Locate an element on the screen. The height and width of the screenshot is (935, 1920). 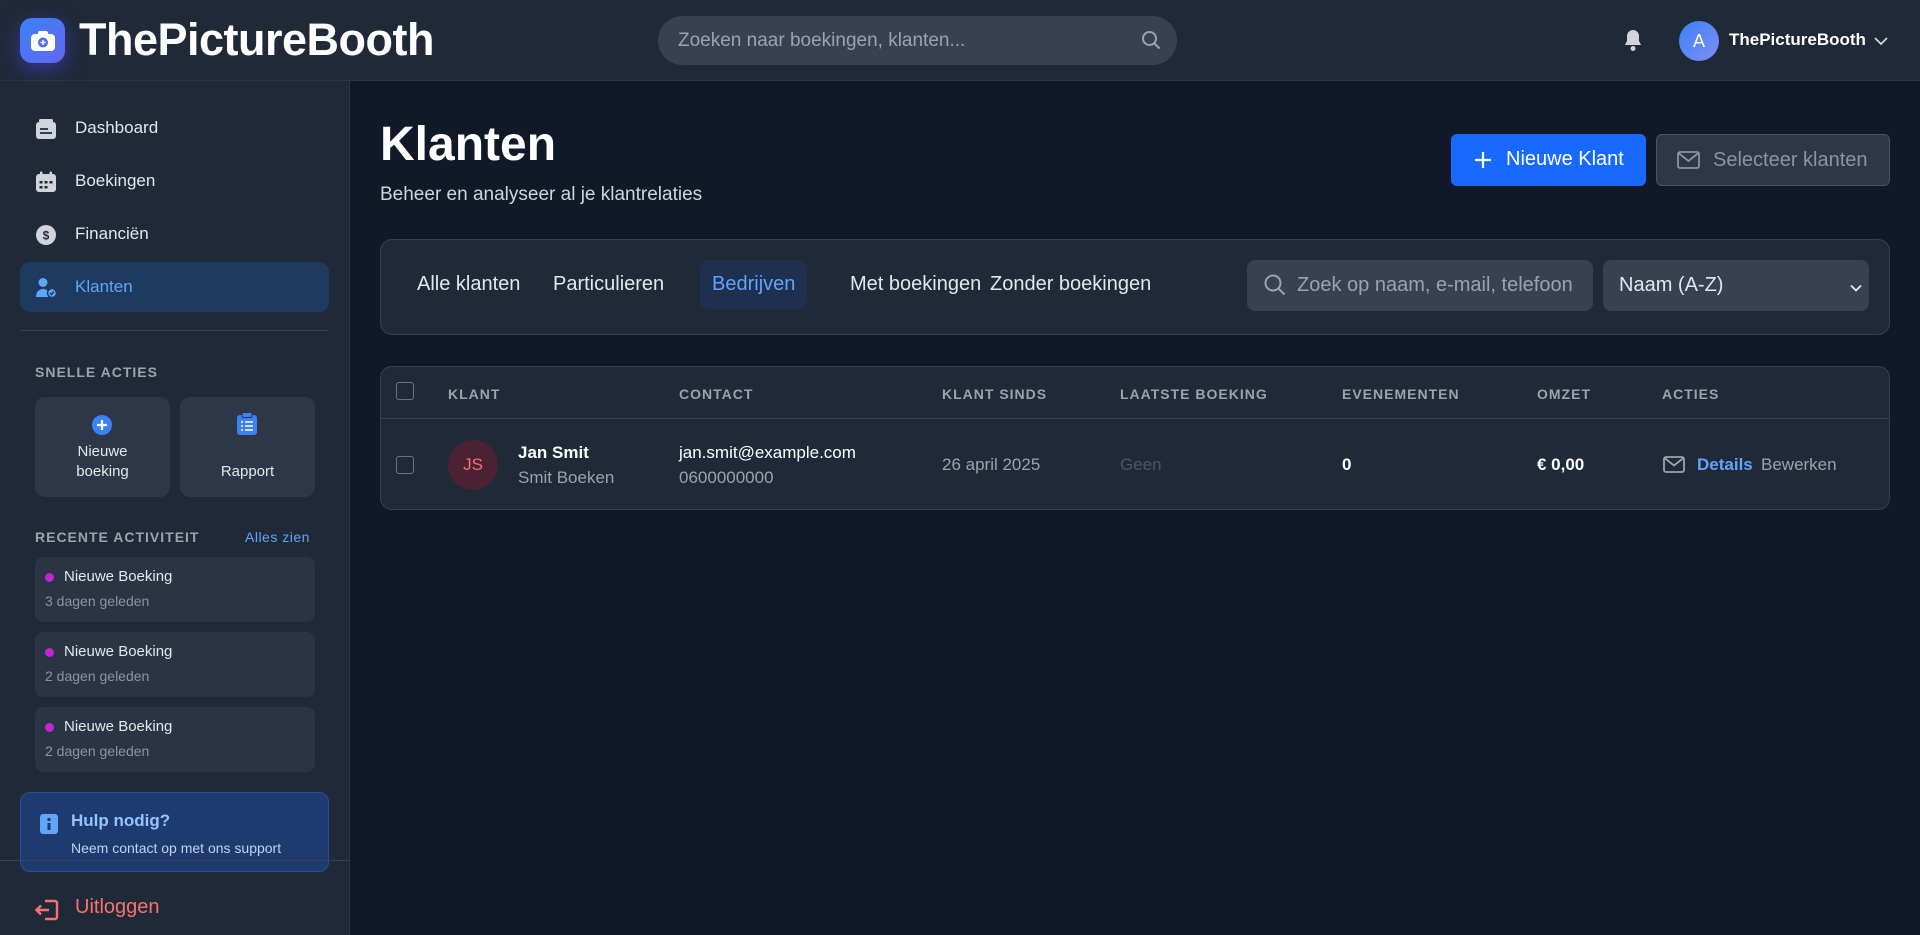
money-icon: $ is located at coordinates (46, 235).